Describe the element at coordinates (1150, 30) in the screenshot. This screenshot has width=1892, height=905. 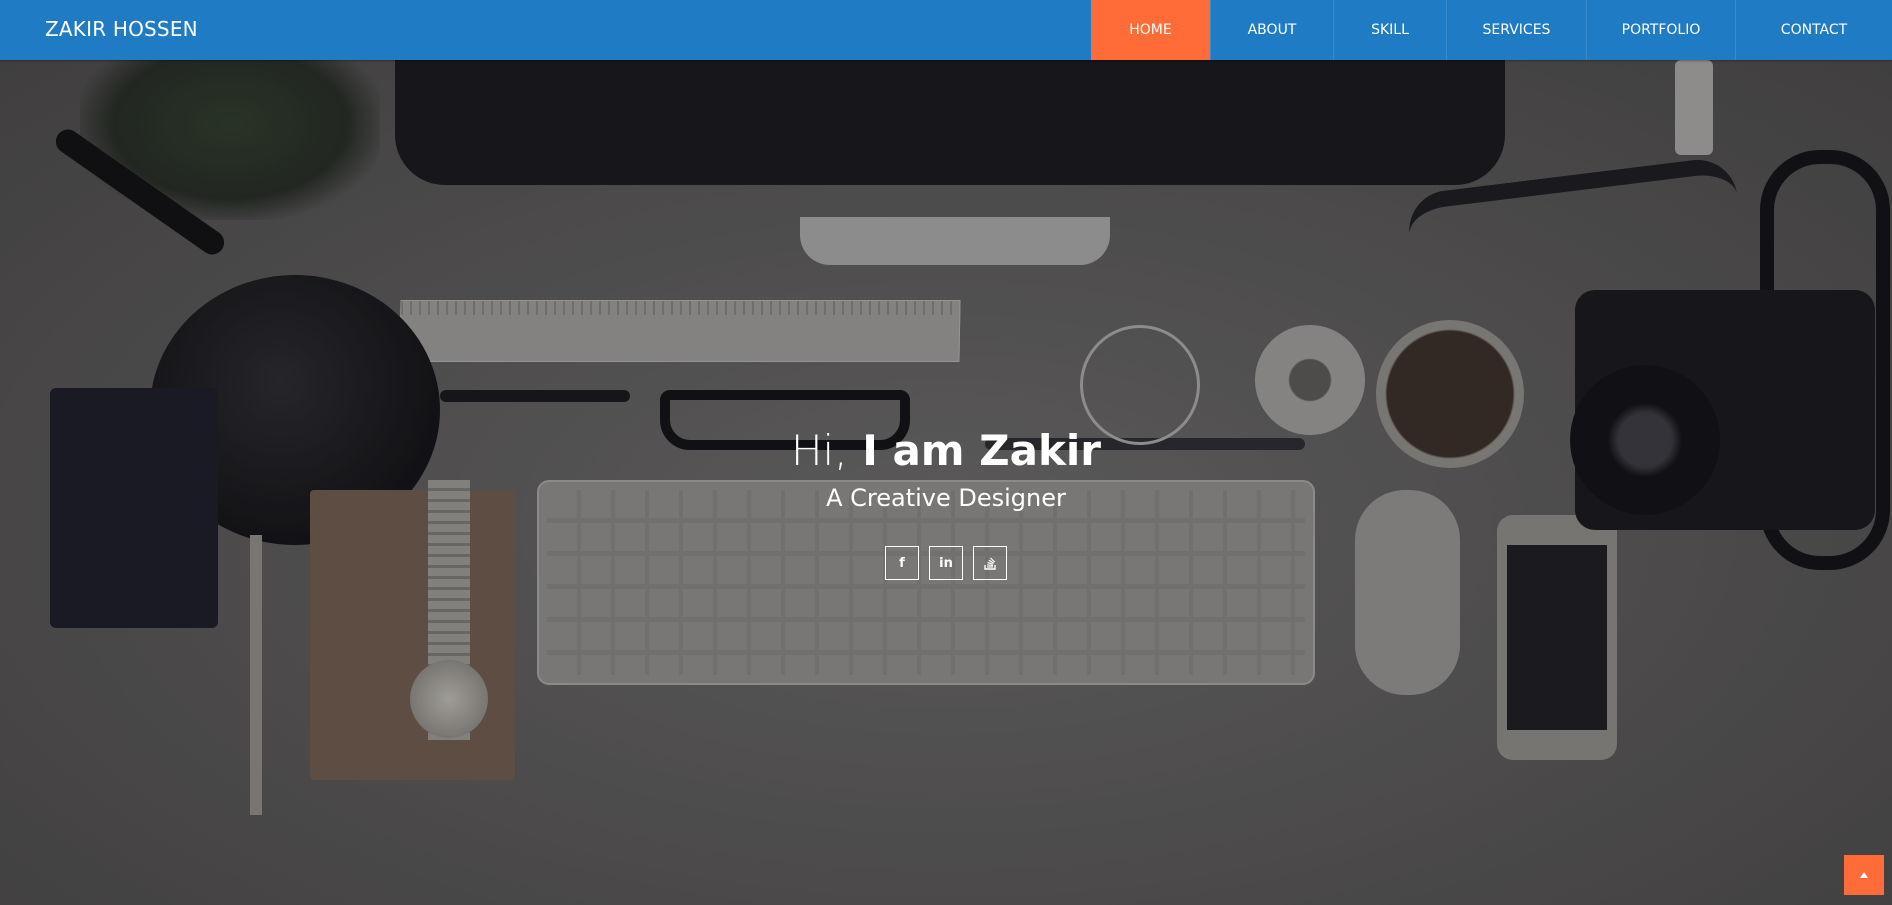
I see `nav-home: HOME` at that location.